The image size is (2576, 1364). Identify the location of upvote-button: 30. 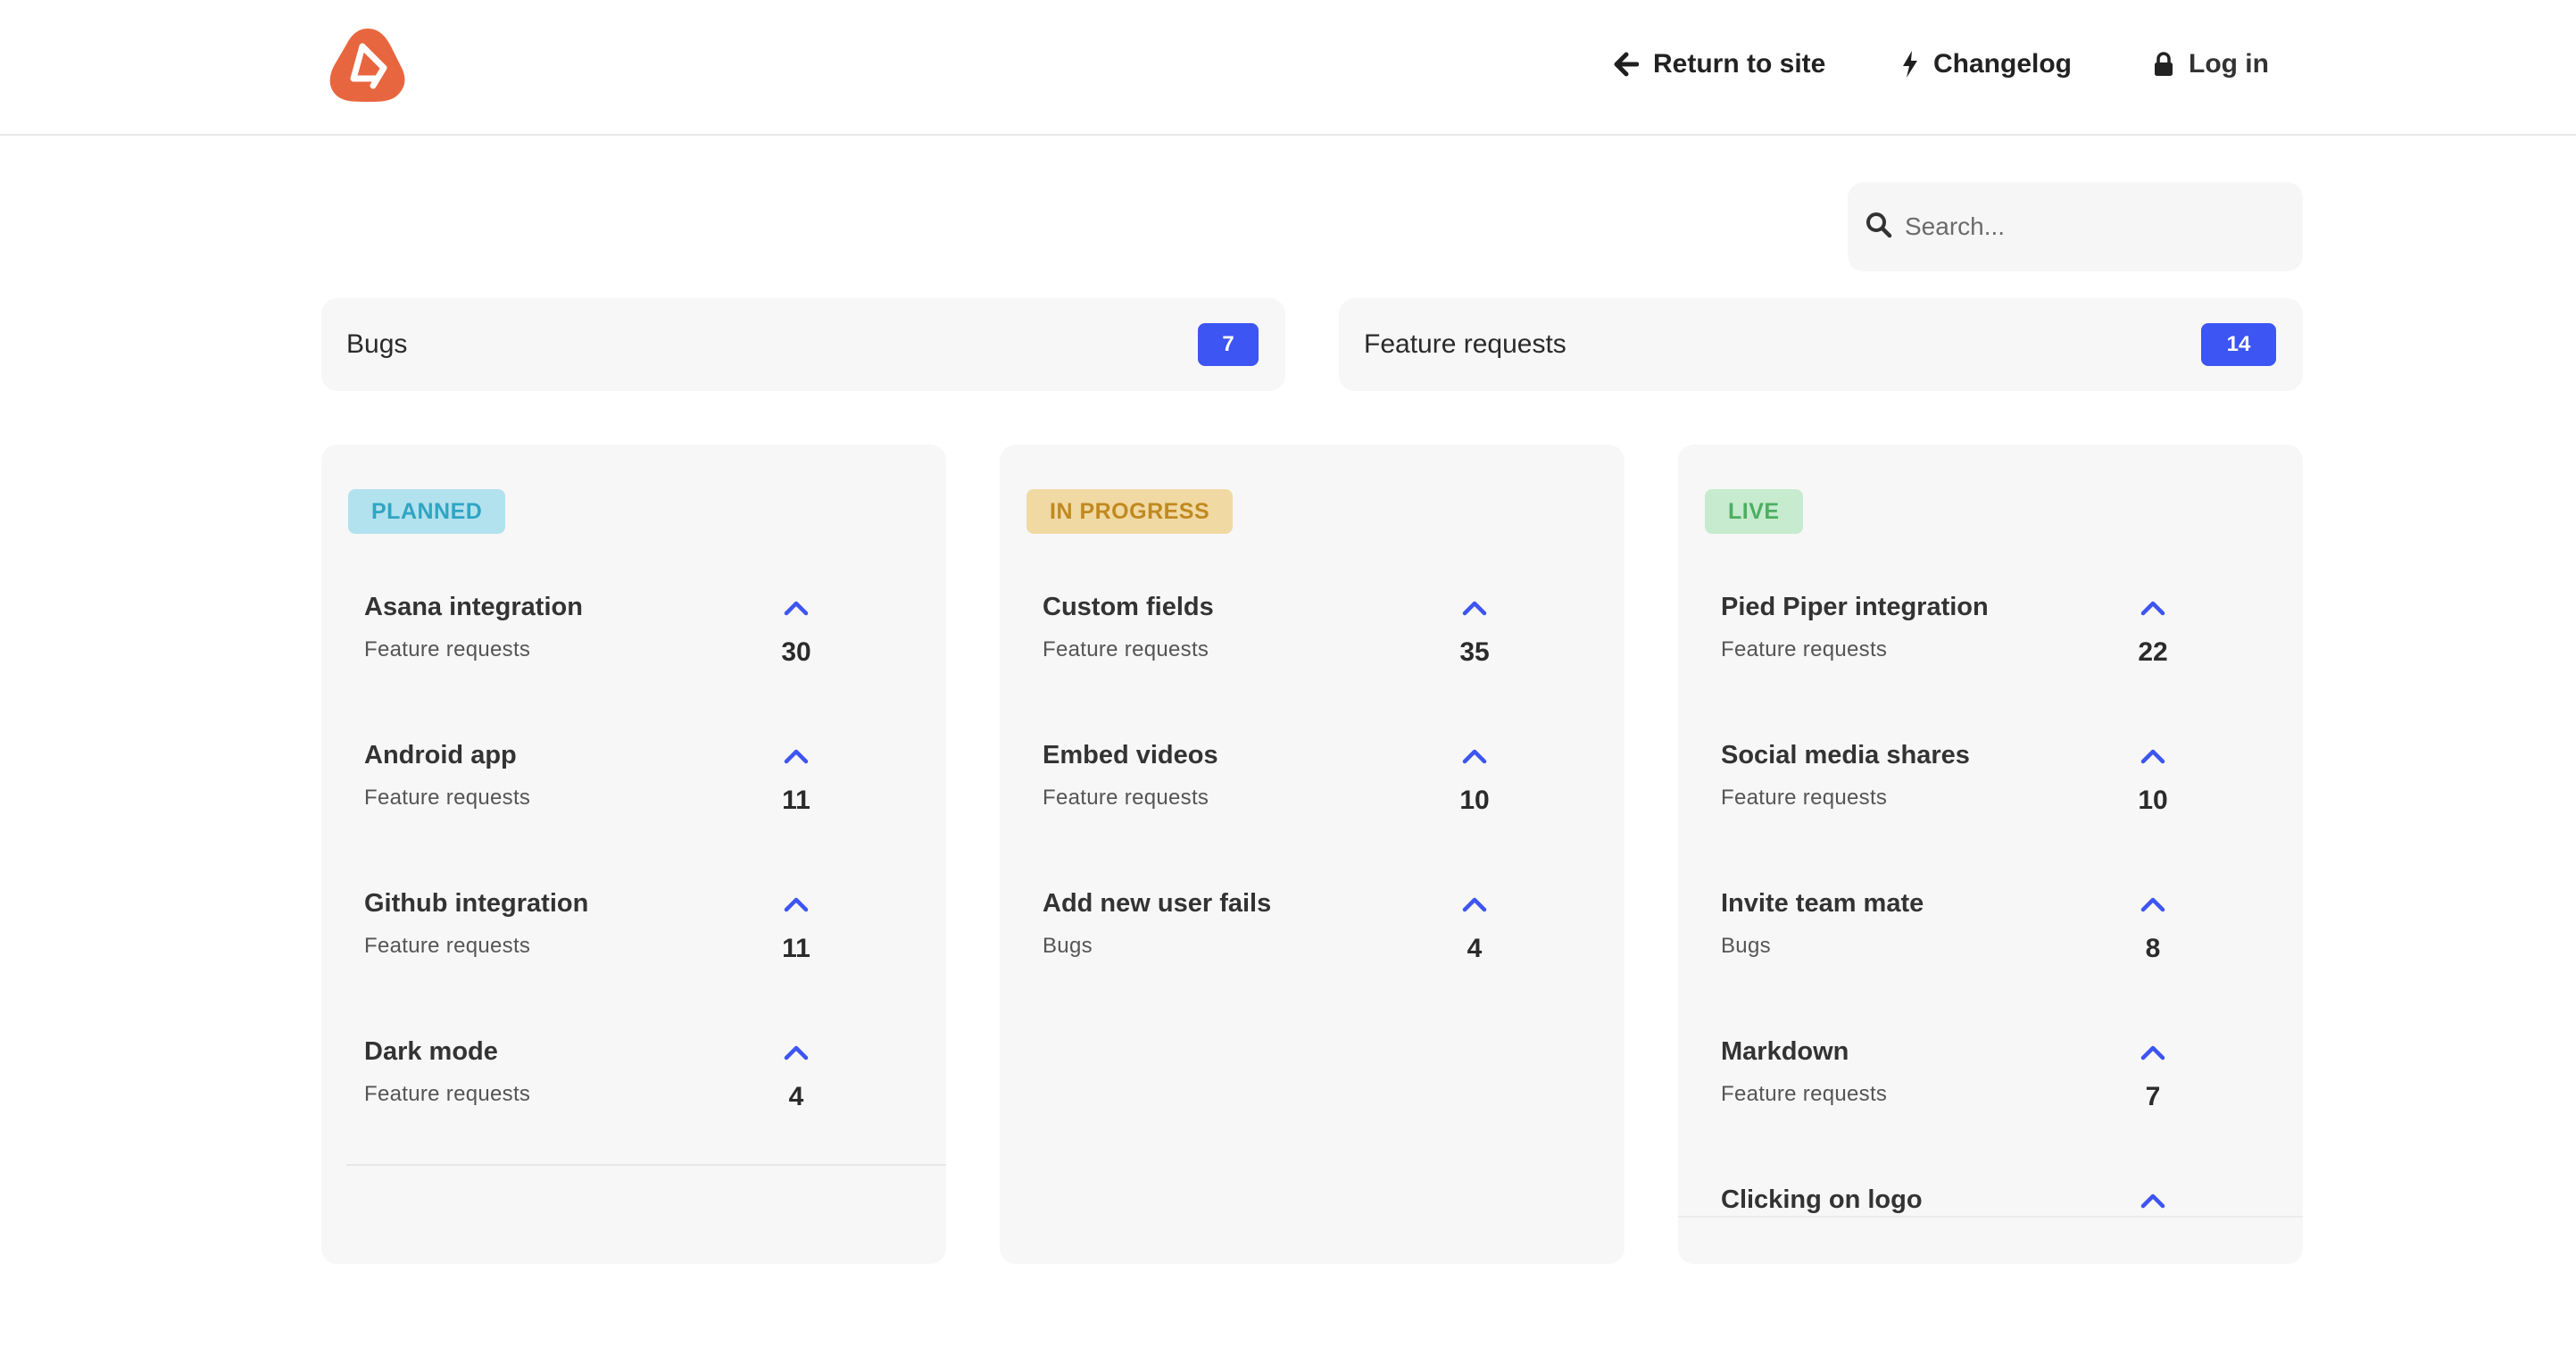
(797, 642).